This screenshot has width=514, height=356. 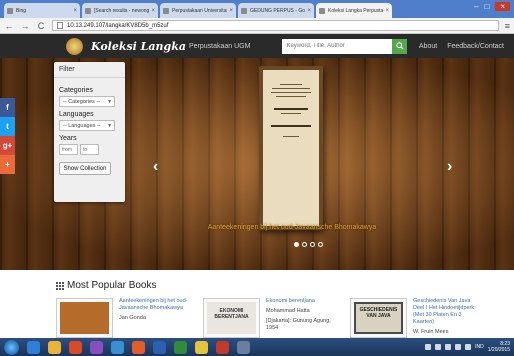 What do you see at coordinates (486, 6) in the screenshot?
I see `maximize-icon: □` at bounding box center [486, 6].